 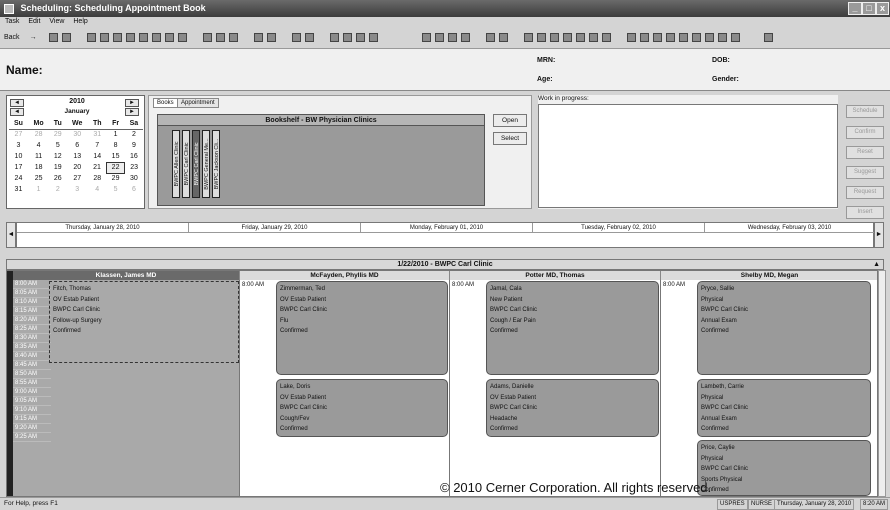 What do you see at coordinates (439, 37) in the screenshot?
I see `prev-icon` at bounding box center [439, 37].